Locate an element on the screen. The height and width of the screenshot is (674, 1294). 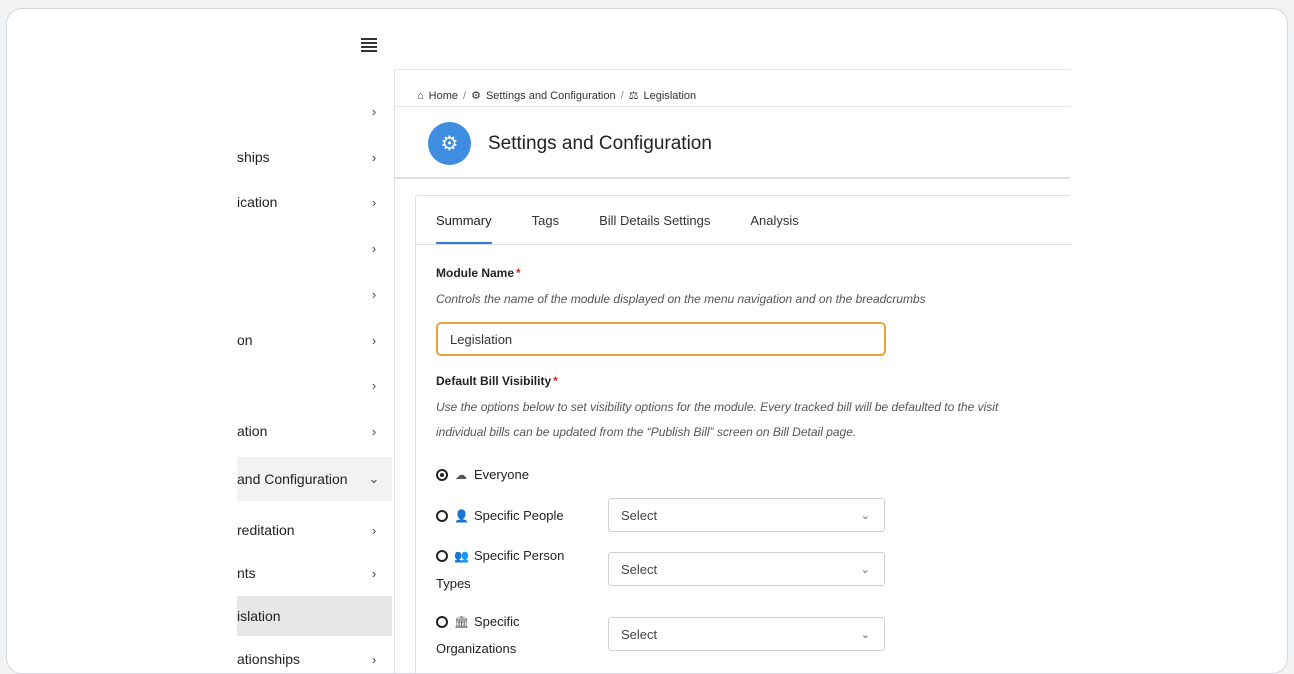
radio-option-specific-person-types: 👥 Specific Person is located at coordinates (500, 555).